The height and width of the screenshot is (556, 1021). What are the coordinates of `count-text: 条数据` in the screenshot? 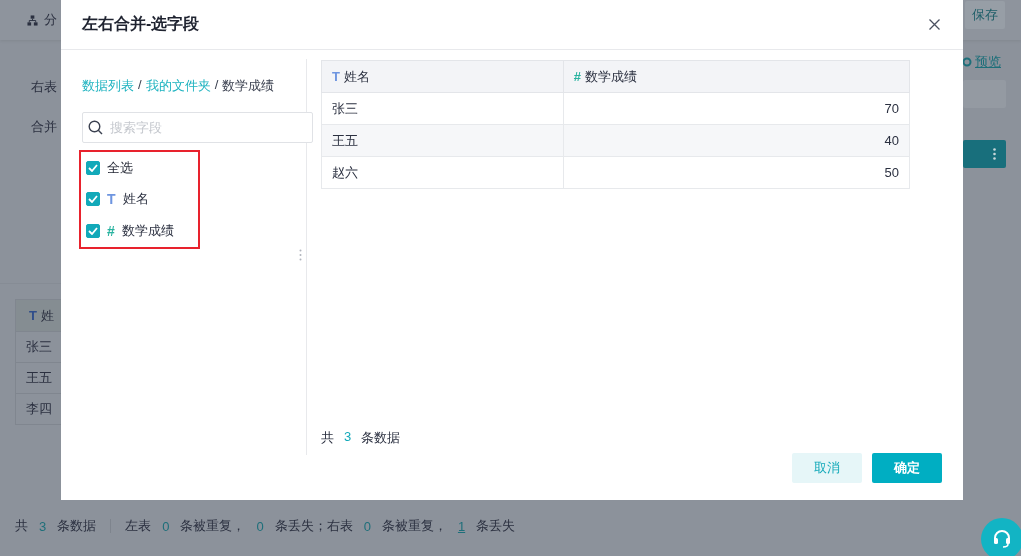 It's located at (381, 438).